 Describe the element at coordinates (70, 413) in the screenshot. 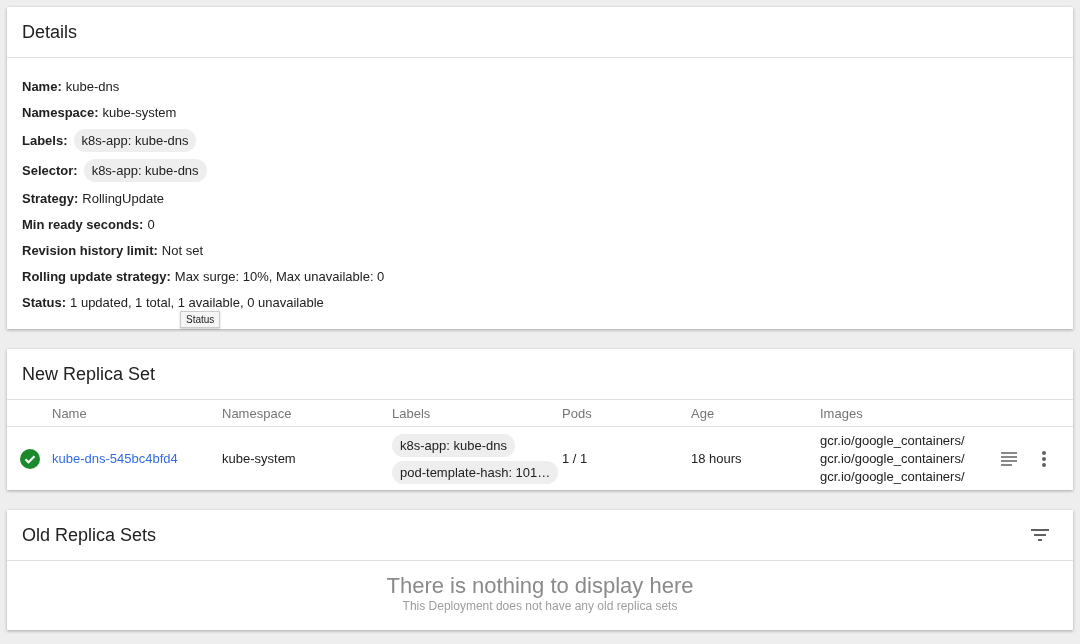

I see `column-header: Name` at that location.